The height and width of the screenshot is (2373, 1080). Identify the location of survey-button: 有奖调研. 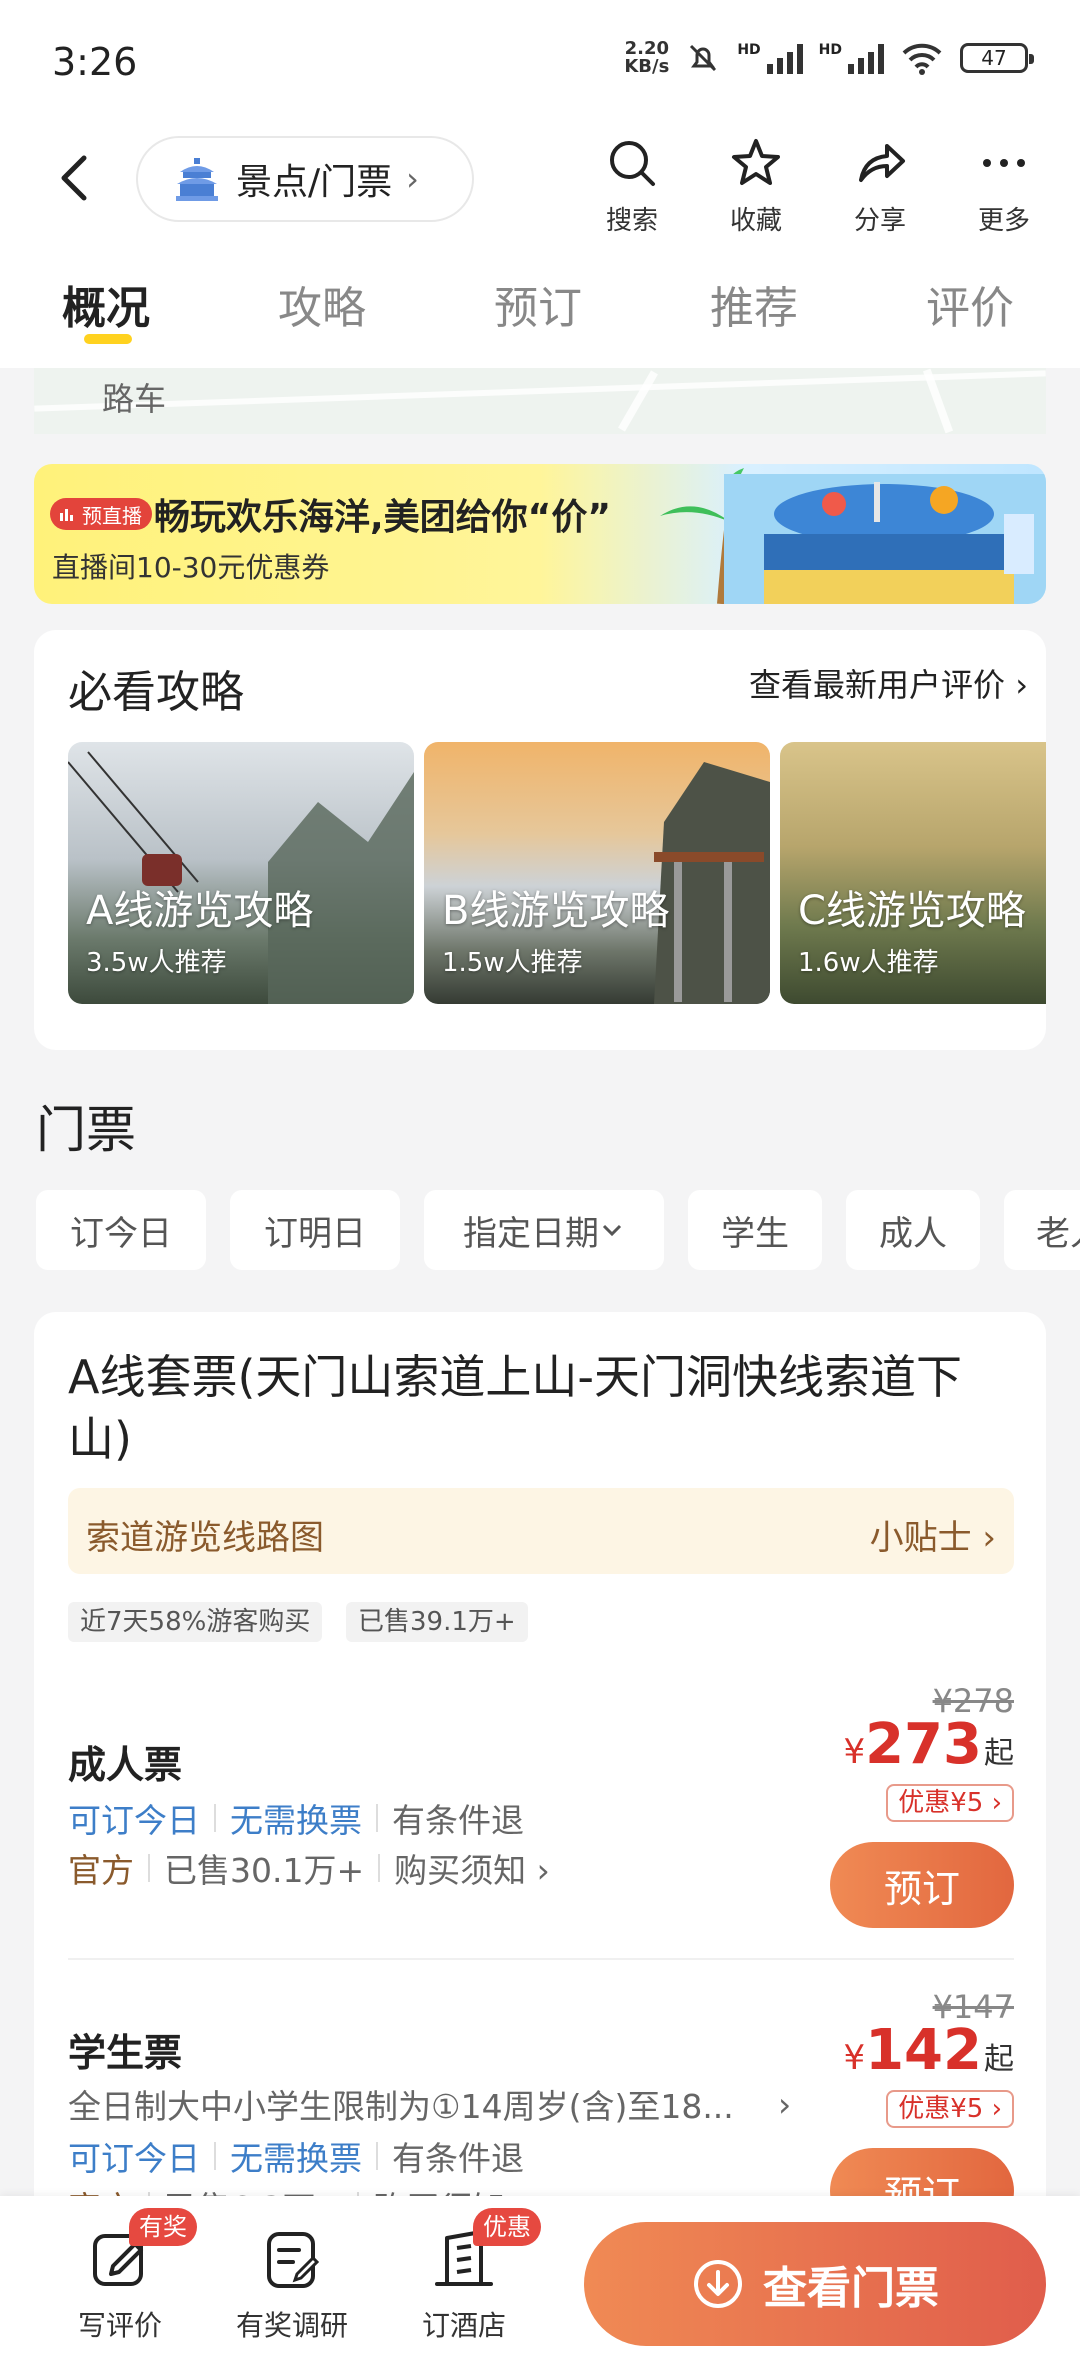
(292, 2284).